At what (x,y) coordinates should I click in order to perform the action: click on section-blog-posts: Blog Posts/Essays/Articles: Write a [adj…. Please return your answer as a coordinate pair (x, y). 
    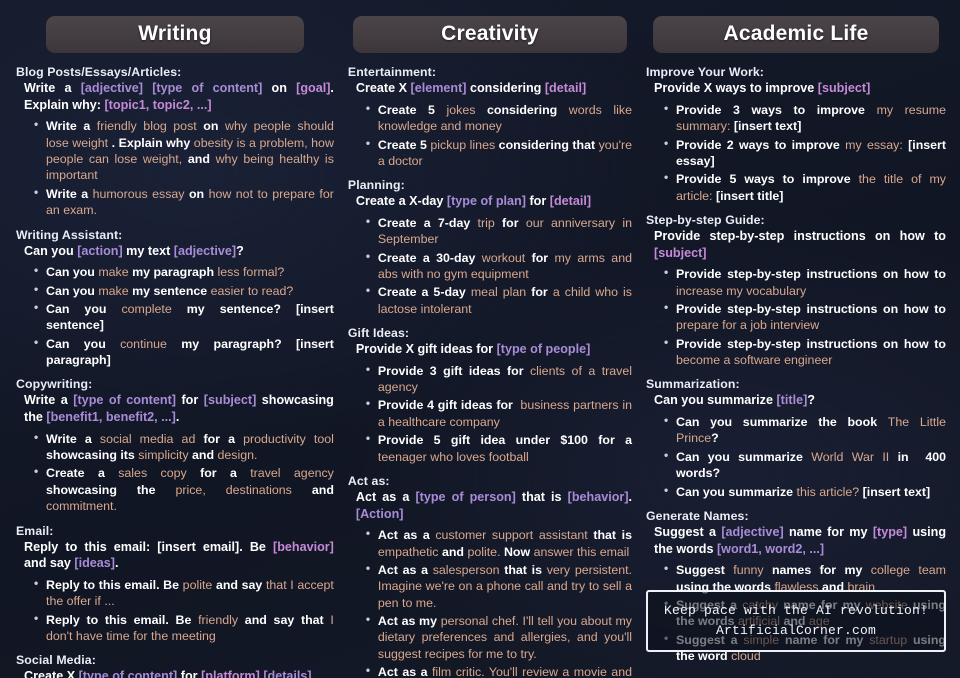
    Looking at the image, I should click on (175, 141).